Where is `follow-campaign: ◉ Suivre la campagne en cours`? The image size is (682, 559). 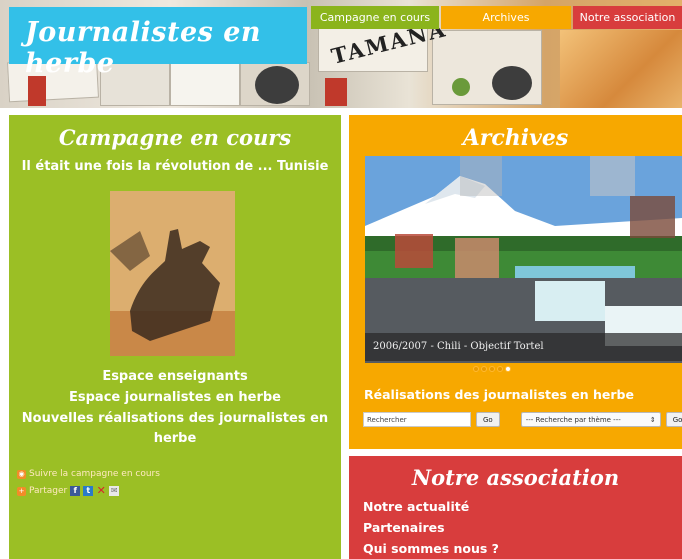
follow-campaign: ◉ Suivre la campagne en cours is located at coordinates (88, 474).